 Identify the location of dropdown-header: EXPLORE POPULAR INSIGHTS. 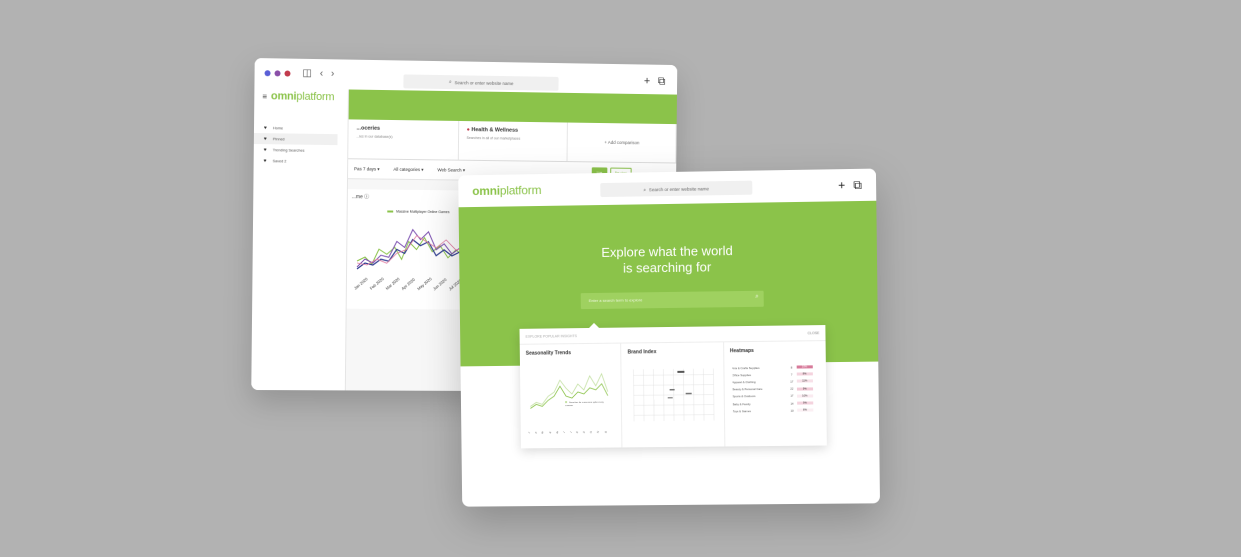
(551, 336).